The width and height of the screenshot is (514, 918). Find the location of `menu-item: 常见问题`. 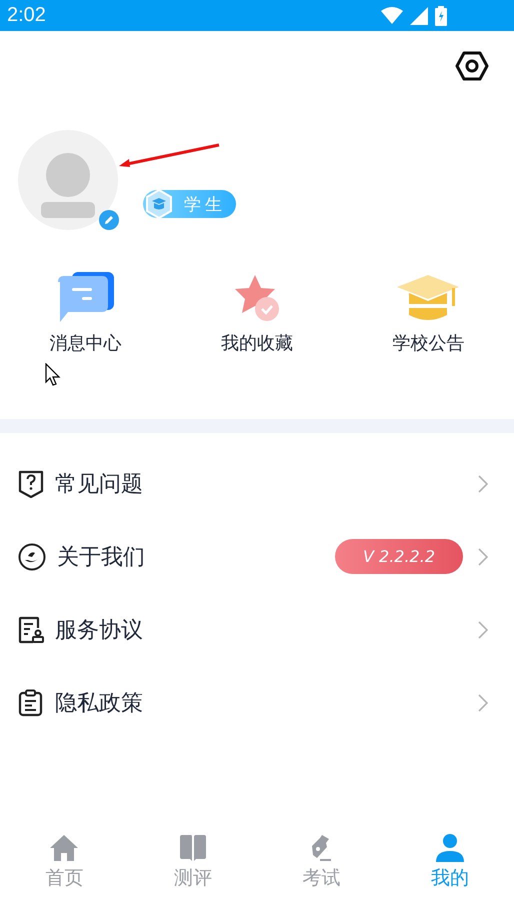

menu-item: 常见问题 is located at coordinates (257, 483).